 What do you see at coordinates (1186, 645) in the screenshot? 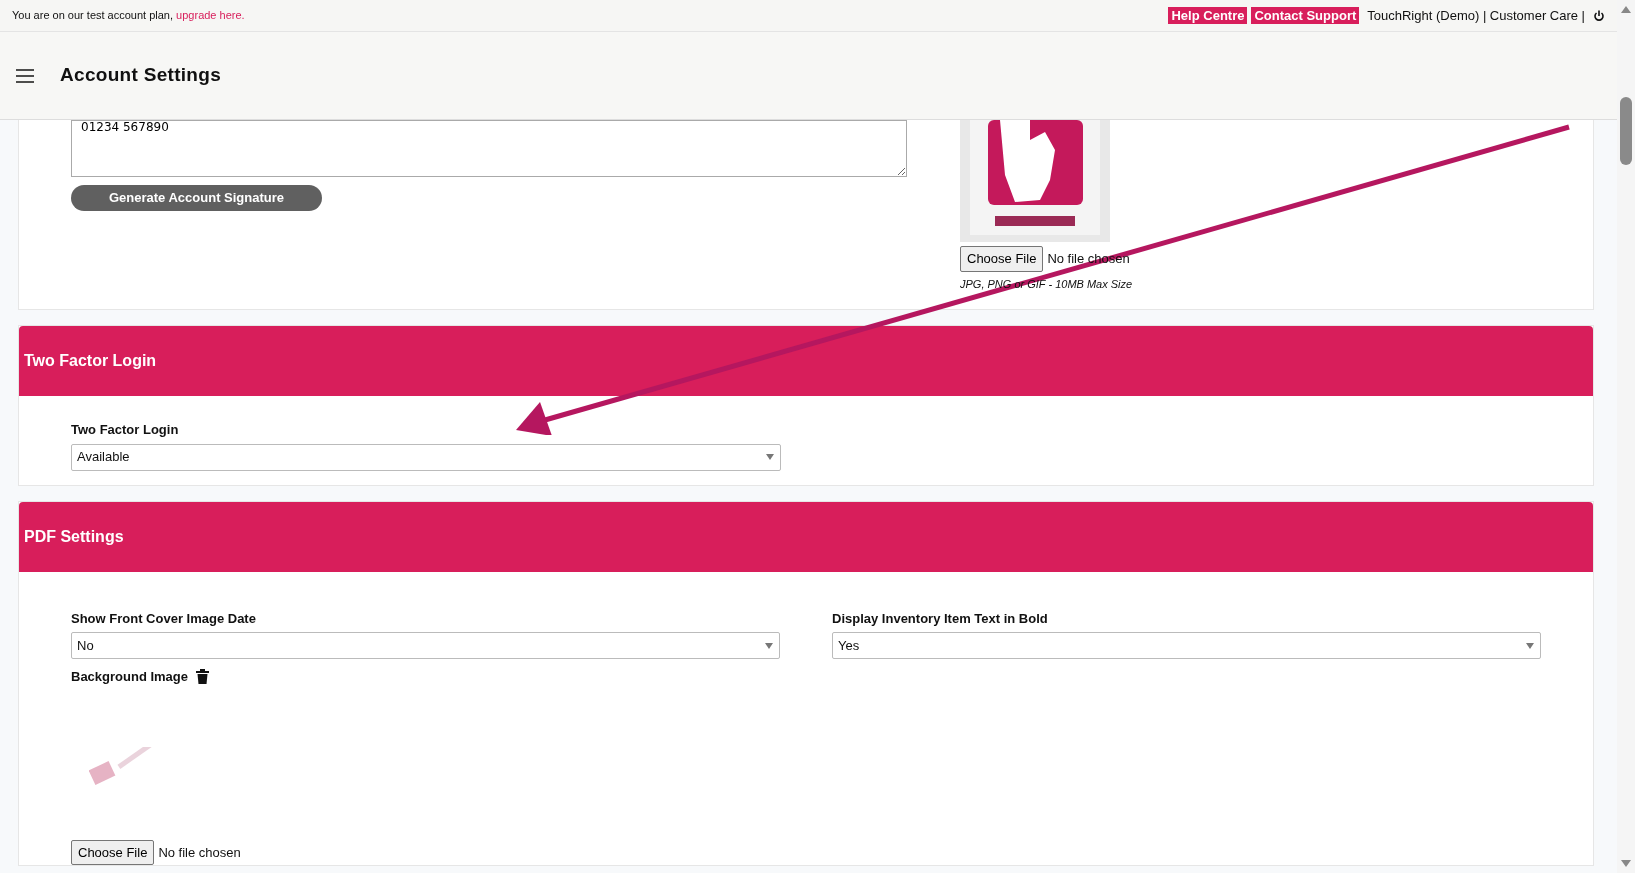
I see `select-field: Yes` at bounding box center [1186, 645].